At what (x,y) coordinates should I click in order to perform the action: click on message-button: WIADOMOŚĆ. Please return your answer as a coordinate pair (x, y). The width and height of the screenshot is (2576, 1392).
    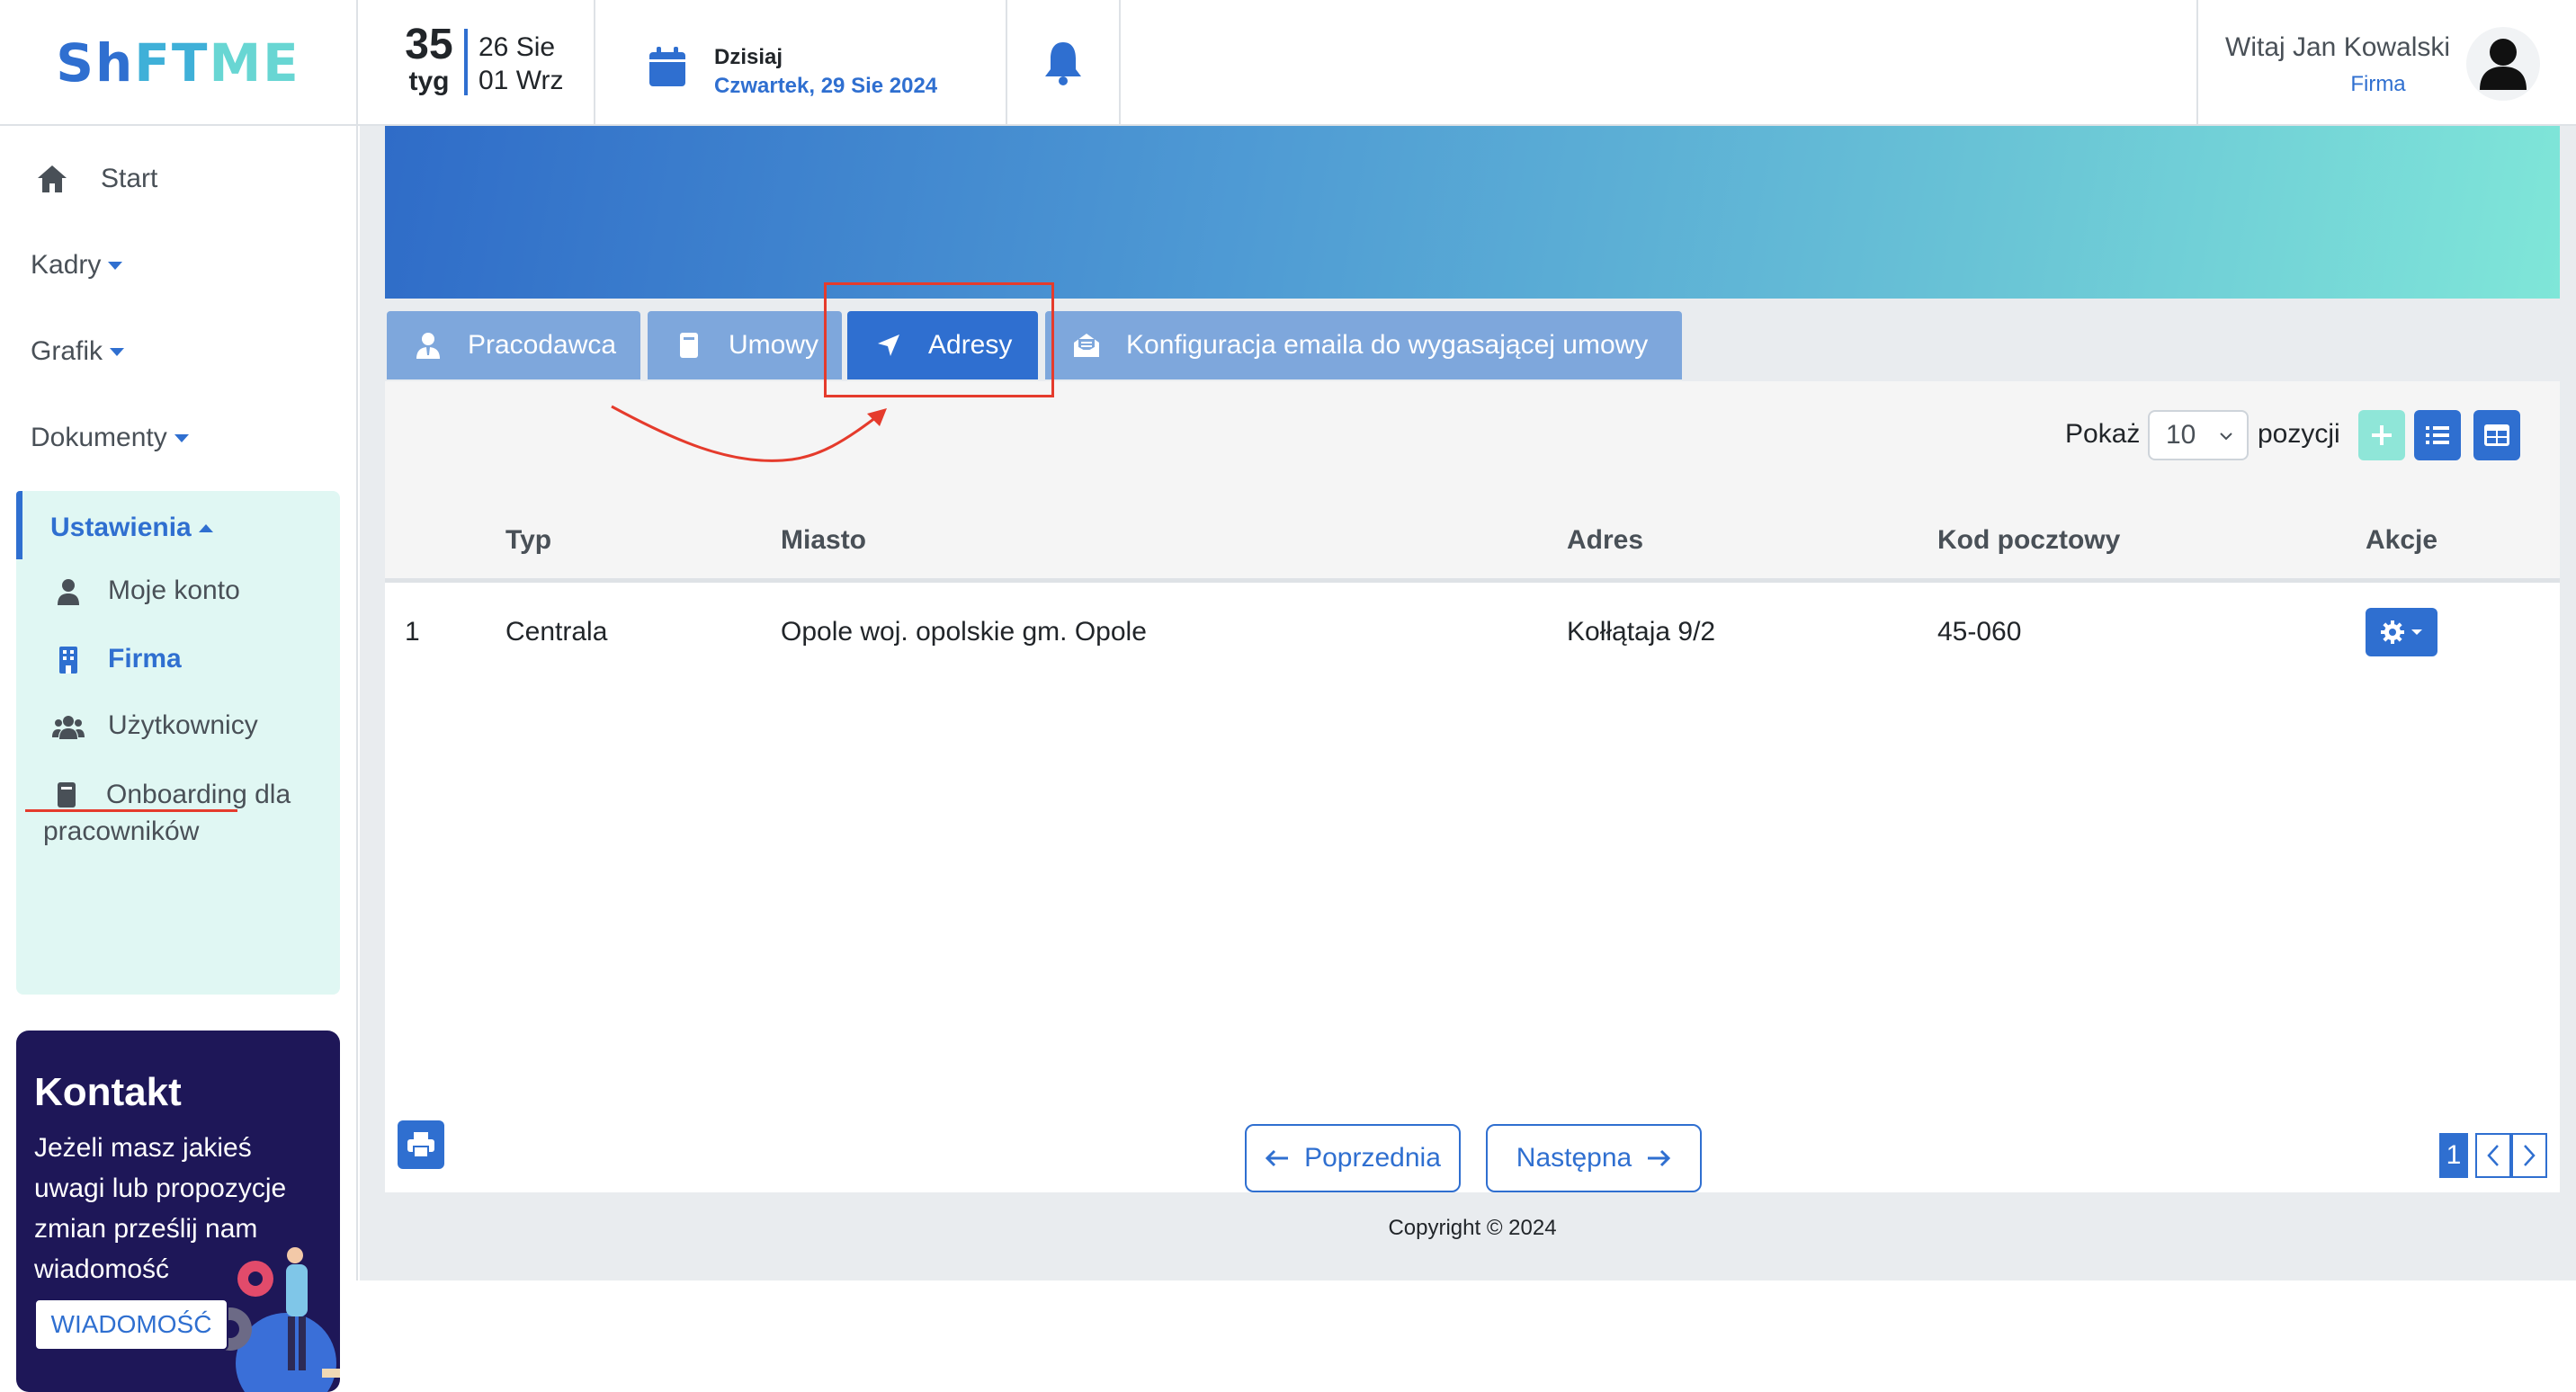
    Looking at the image, I should click on (131, 1324).